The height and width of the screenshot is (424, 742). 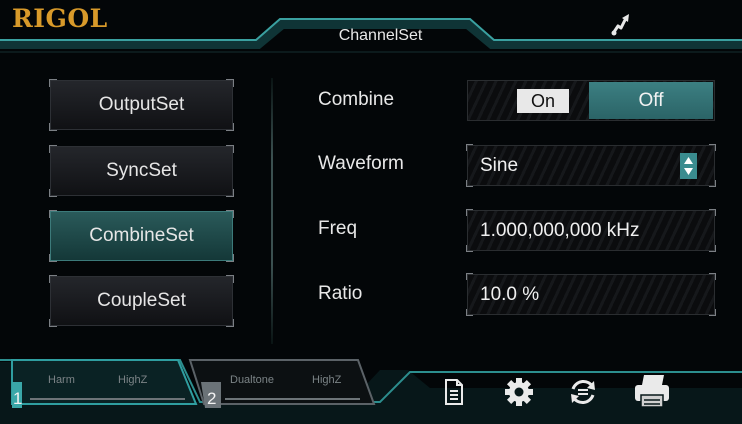 I want to click on channel-1-number: 1, so click(x=18, y=398).